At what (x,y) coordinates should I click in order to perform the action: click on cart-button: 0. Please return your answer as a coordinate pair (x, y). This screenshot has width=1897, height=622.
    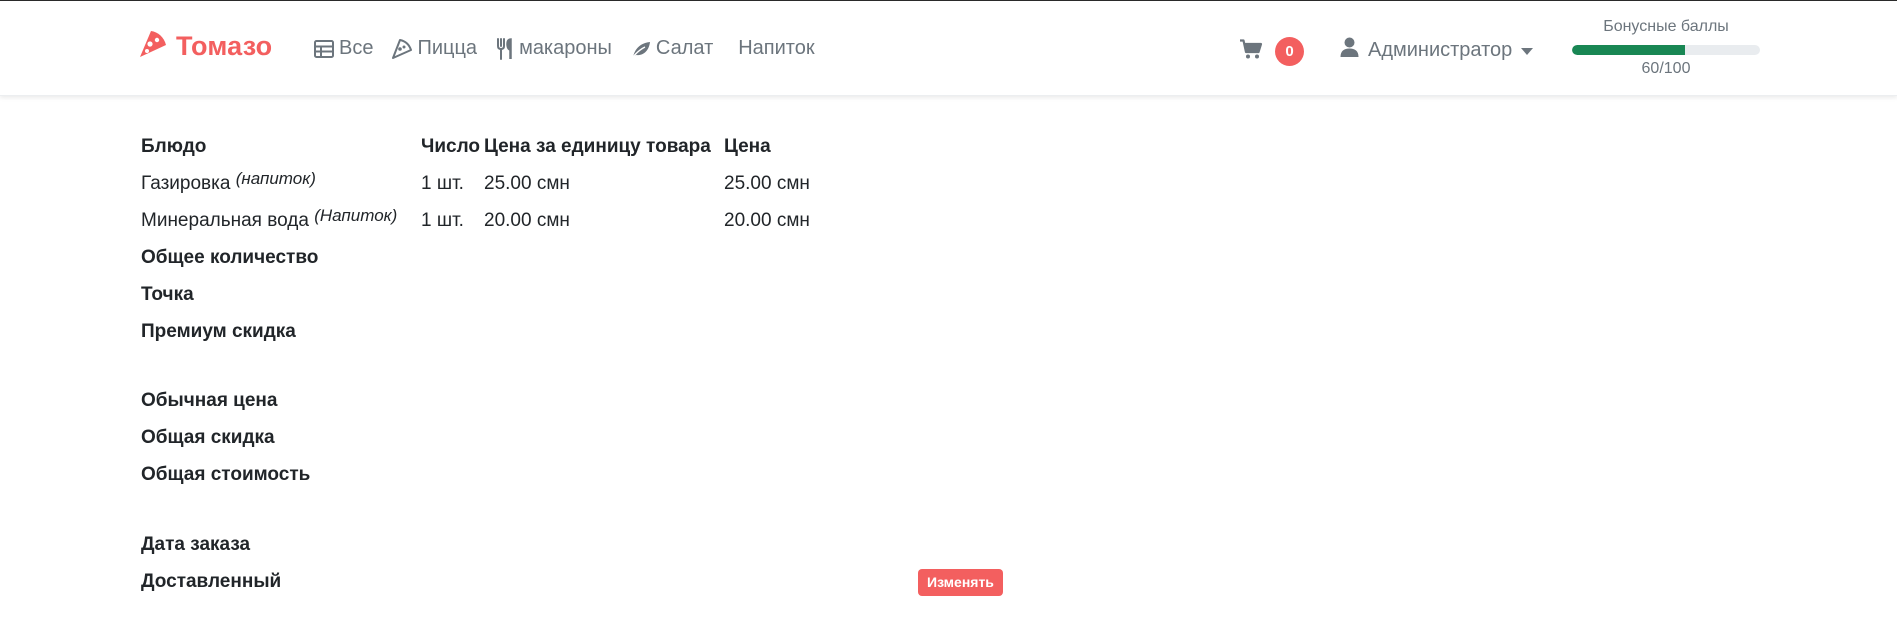
    Looking at the image, I should click on (1271, 51).